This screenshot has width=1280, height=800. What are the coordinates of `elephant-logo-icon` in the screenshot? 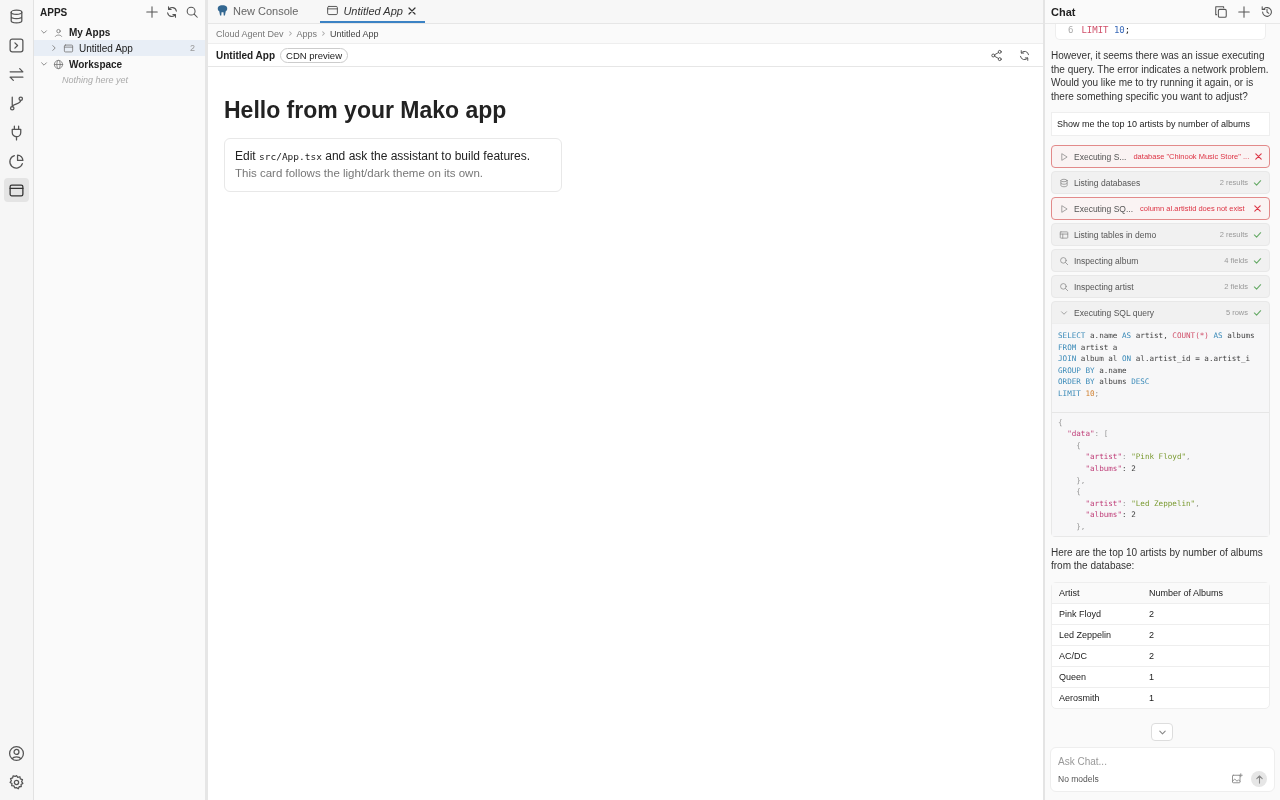 It's located at (222, 10).